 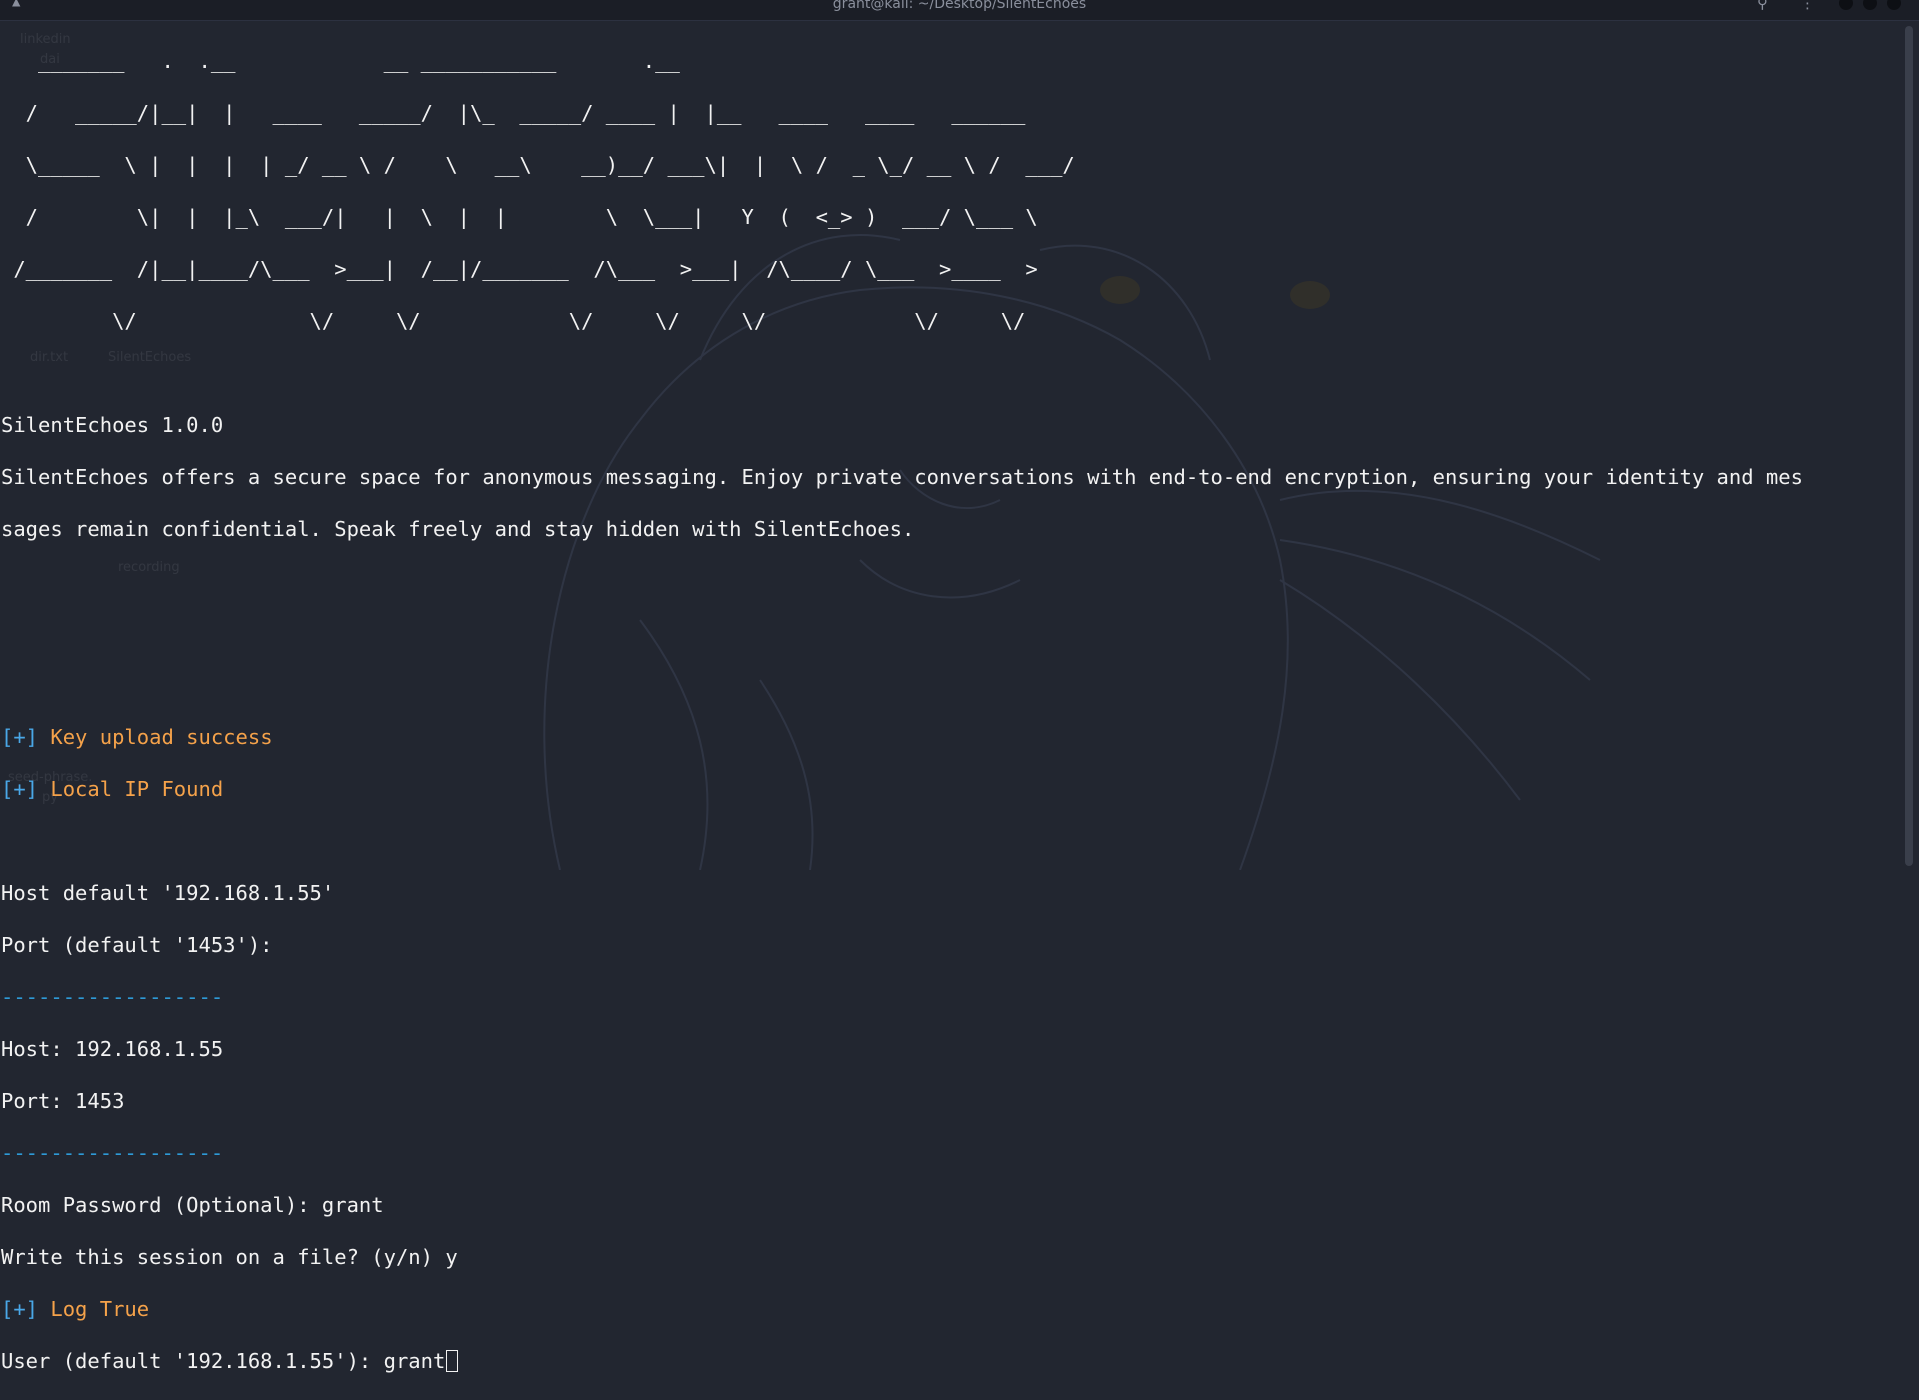 I want to click on ascii-banner-line: \/ \/ \/ \/ \/ \/ \/ \/, so click(x=513, y=321).